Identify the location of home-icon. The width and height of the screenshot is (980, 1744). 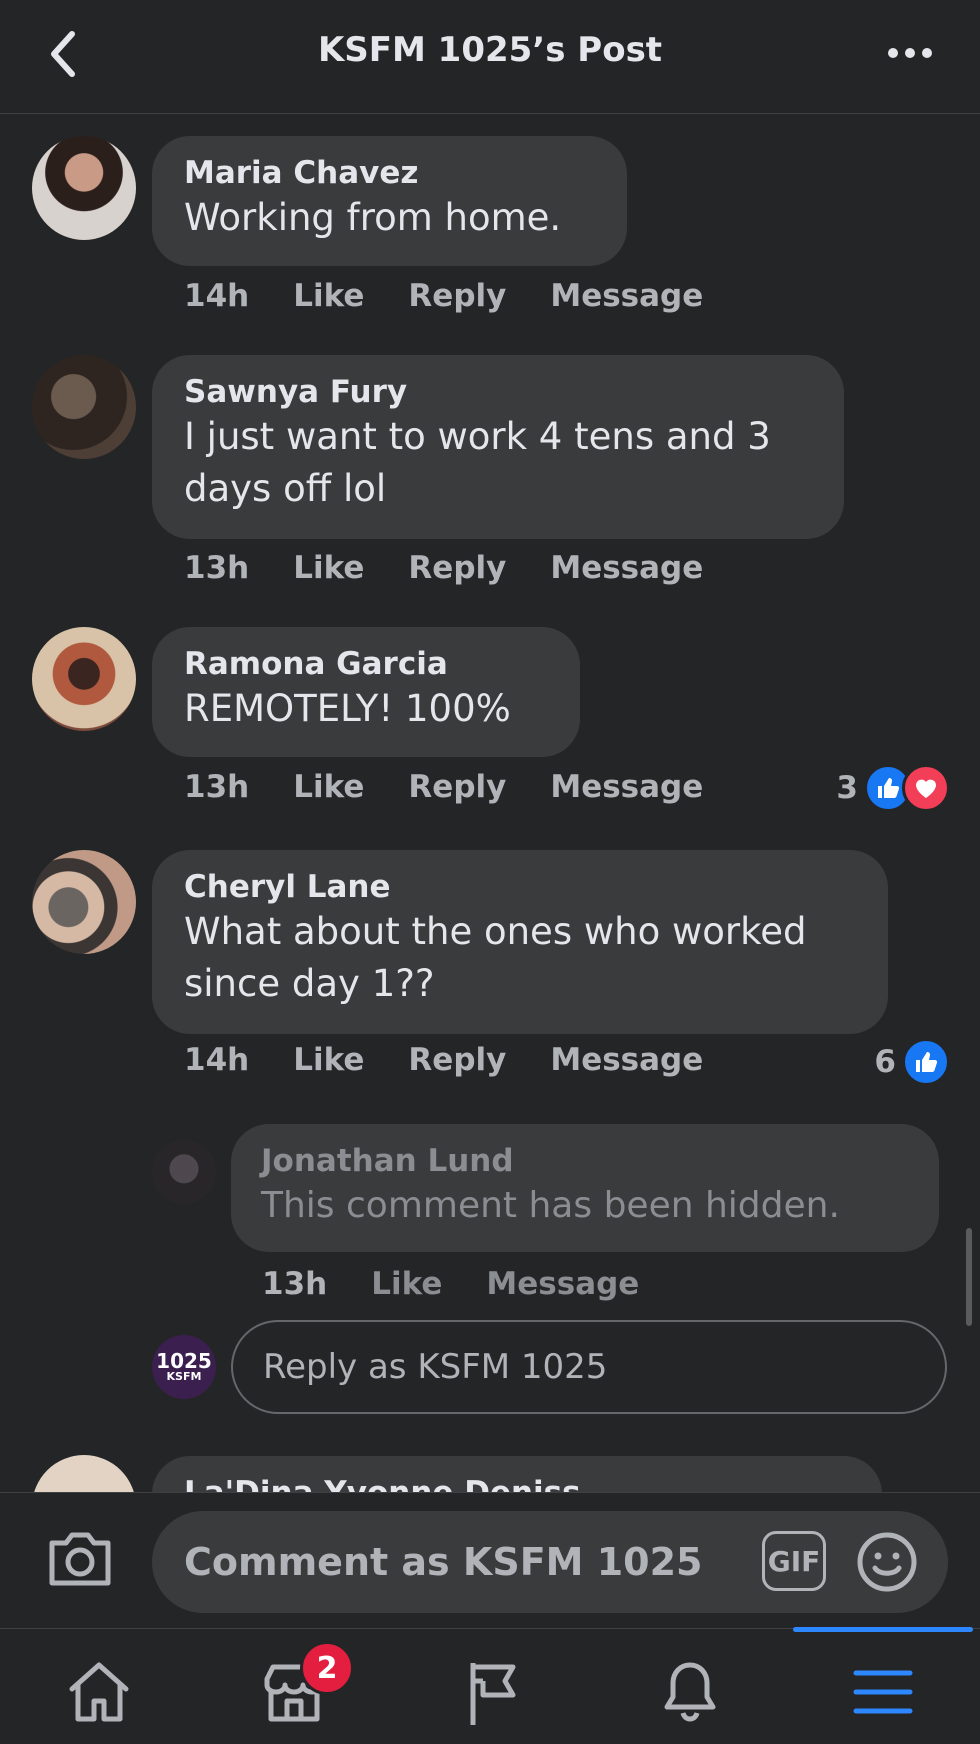
(99, 1692).